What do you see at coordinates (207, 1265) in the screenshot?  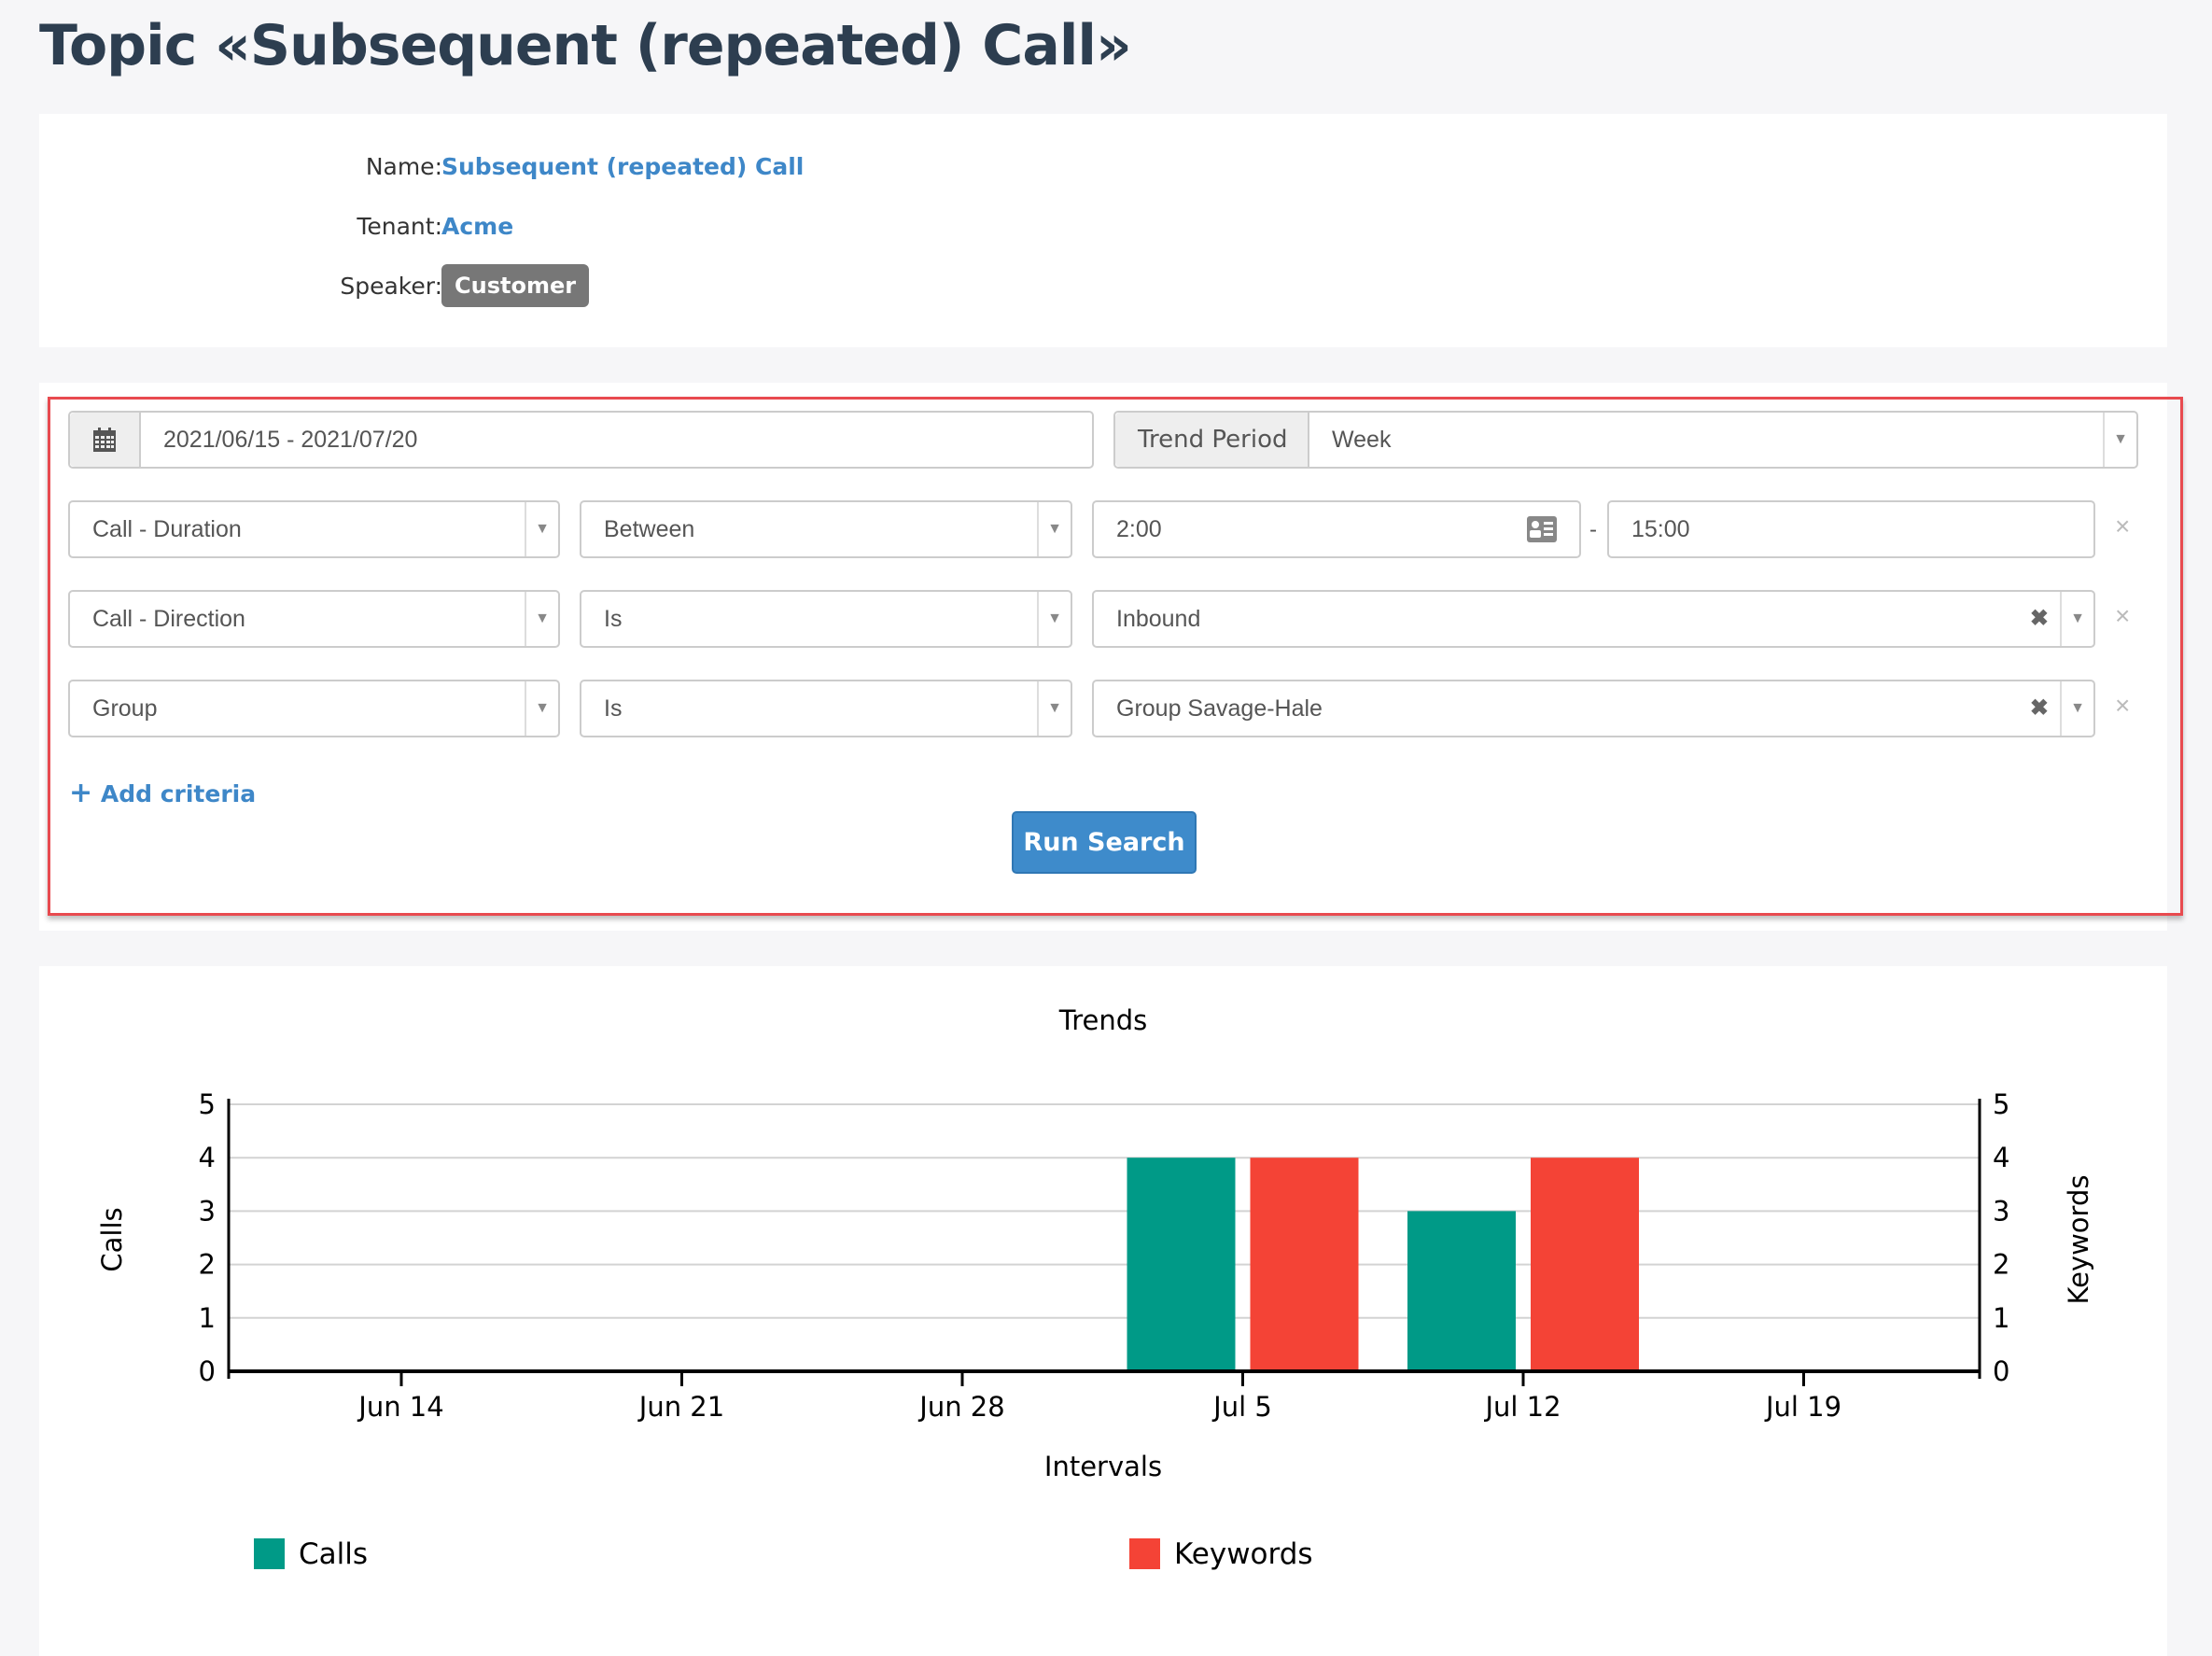 I see `y-tick-label: 2` at bounding box center [207, 1265].